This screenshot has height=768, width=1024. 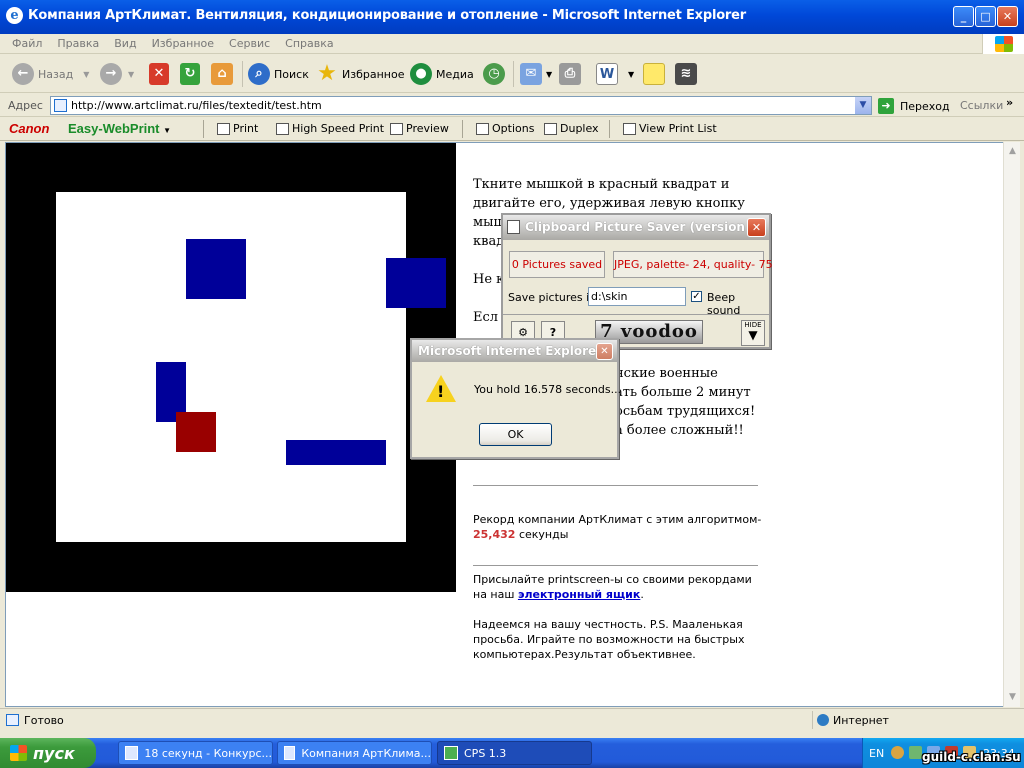 I want to click on arrow-down-icon: ▼, so click(x=753, y=335).